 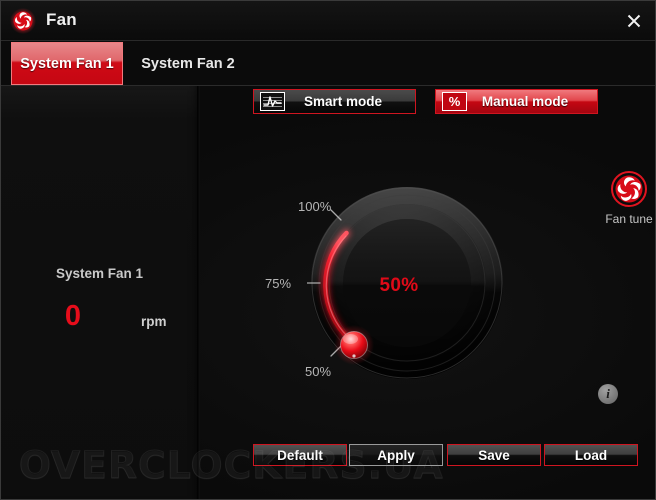 I want to click on button-label: Save, so click(x=494, y=455).